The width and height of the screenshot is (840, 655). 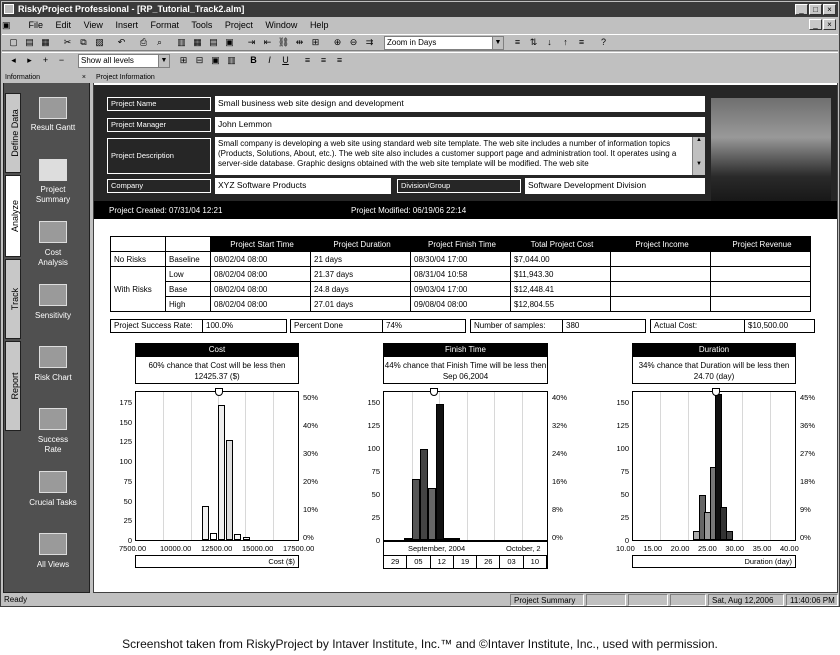 I want to click on low-case-icon: ↓, so click(x=549, y=42).